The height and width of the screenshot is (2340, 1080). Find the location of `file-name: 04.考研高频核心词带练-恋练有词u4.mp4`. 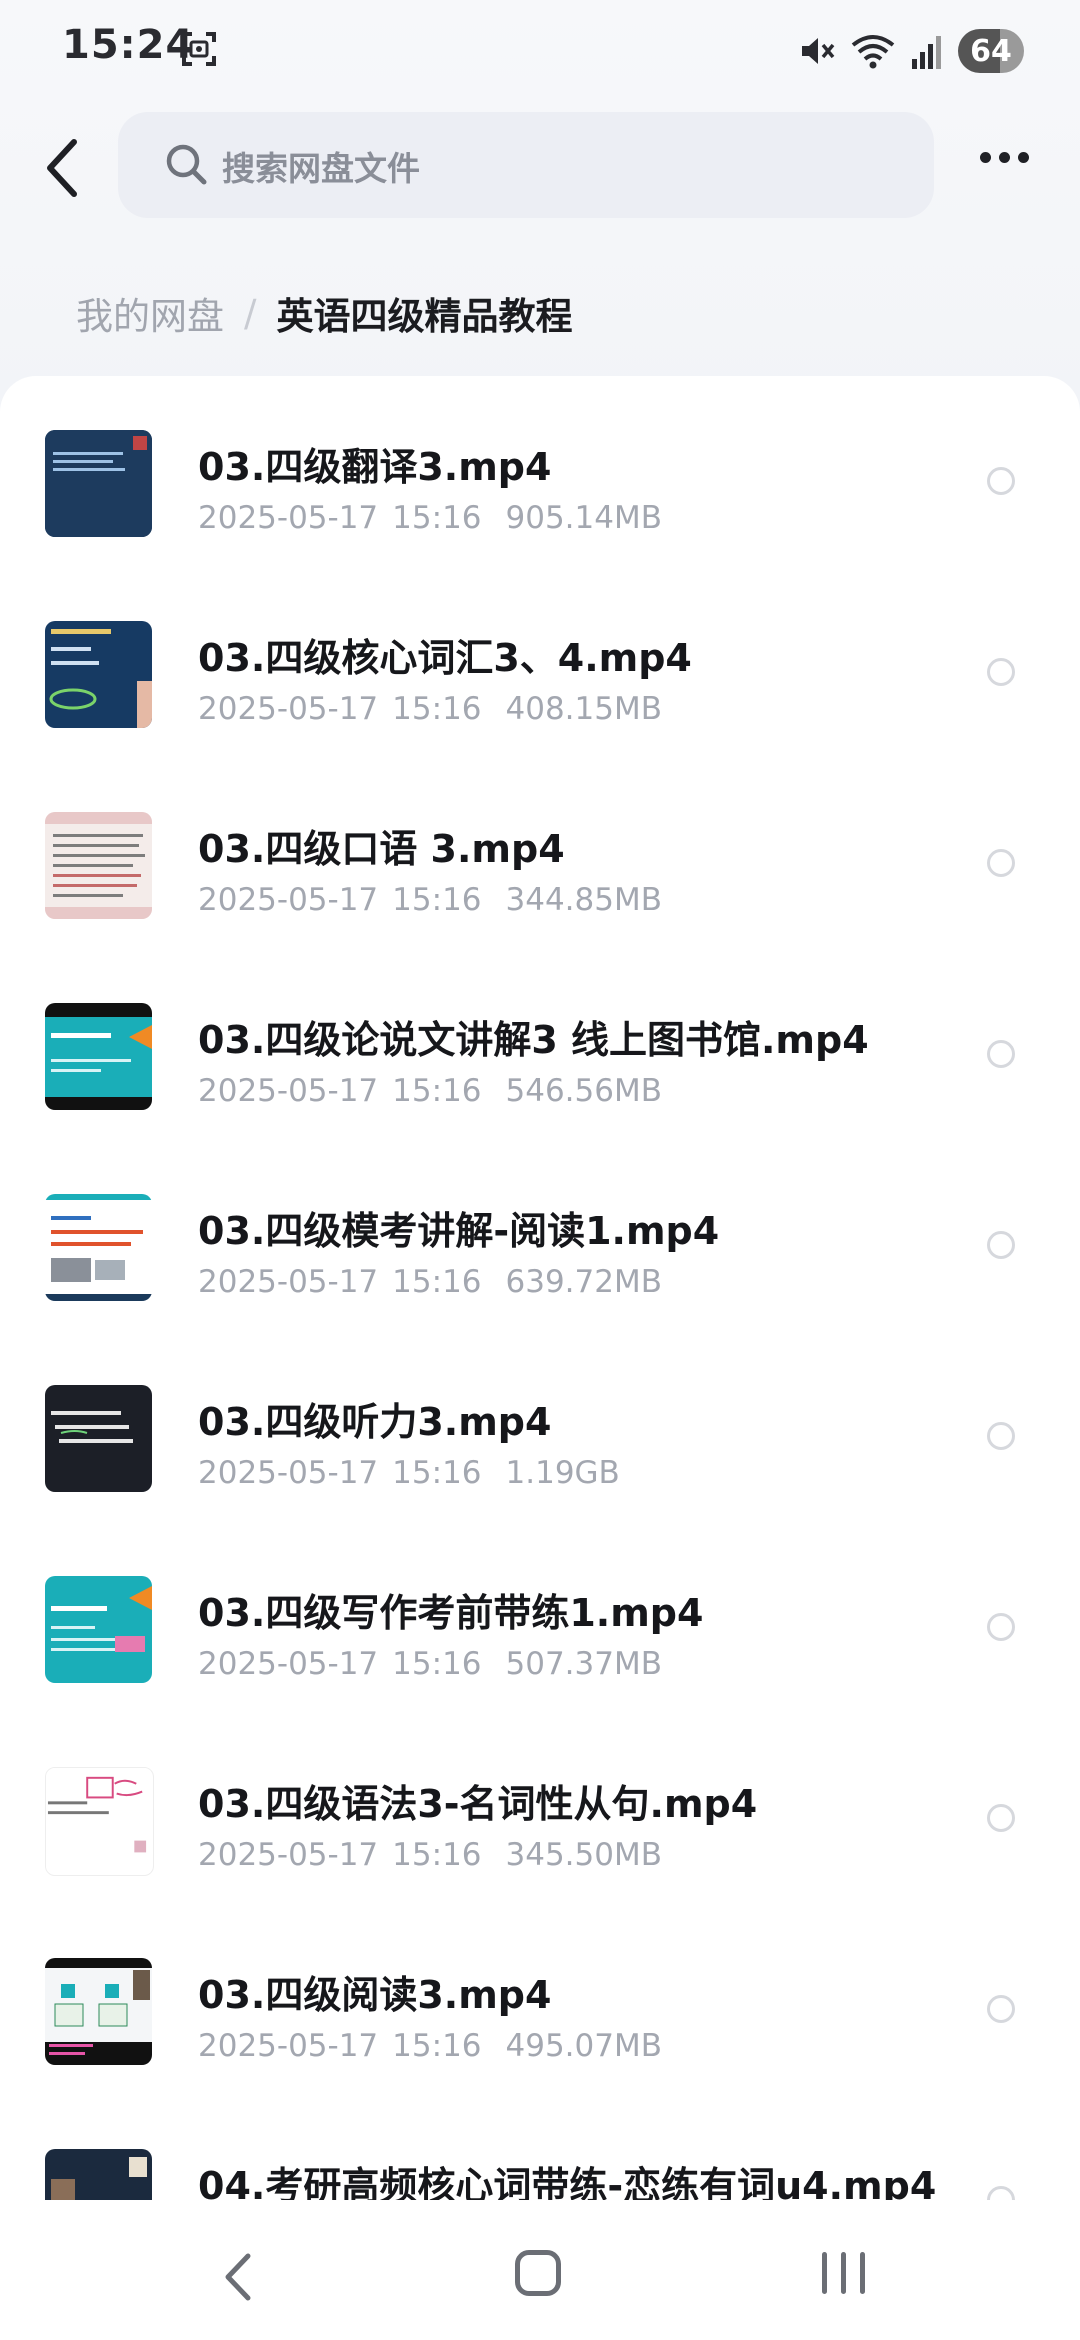

file-name: 04.考研高频核心词带练-恋练有词u4.mp4 is located at coordinates (567, 2182).